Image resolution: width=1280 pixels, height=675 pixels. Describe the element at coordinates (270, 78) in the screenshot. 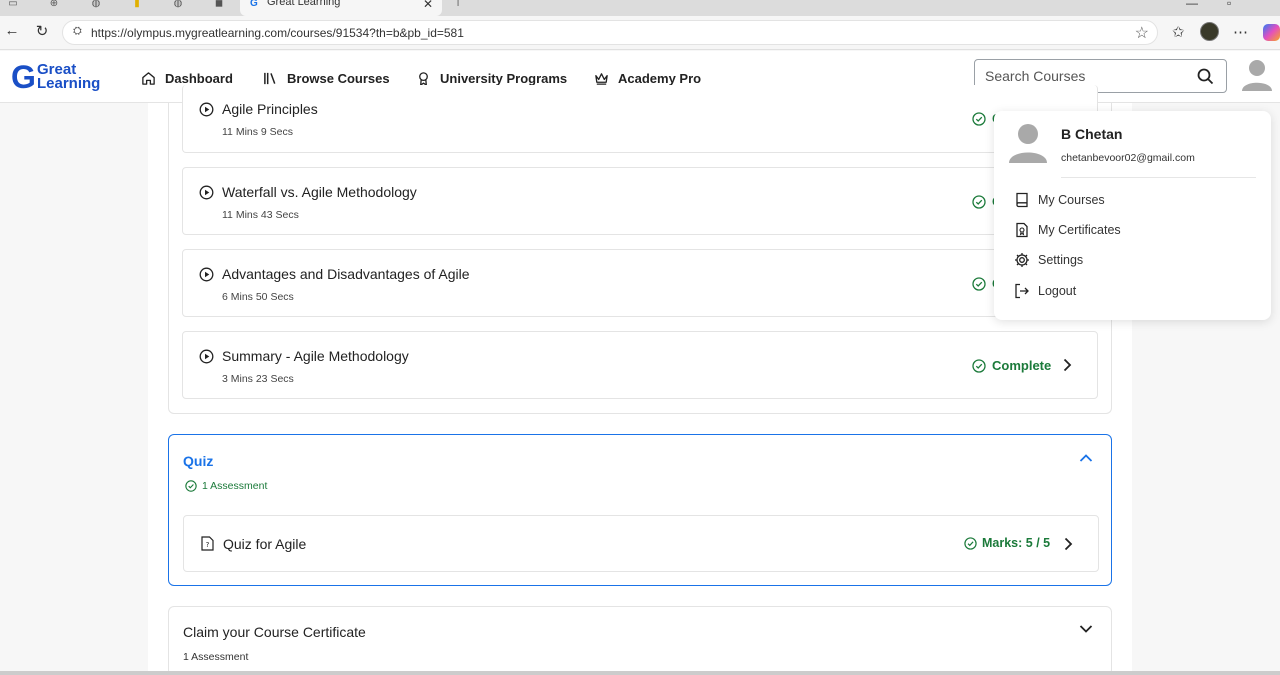

I see `library-icon` at that location.